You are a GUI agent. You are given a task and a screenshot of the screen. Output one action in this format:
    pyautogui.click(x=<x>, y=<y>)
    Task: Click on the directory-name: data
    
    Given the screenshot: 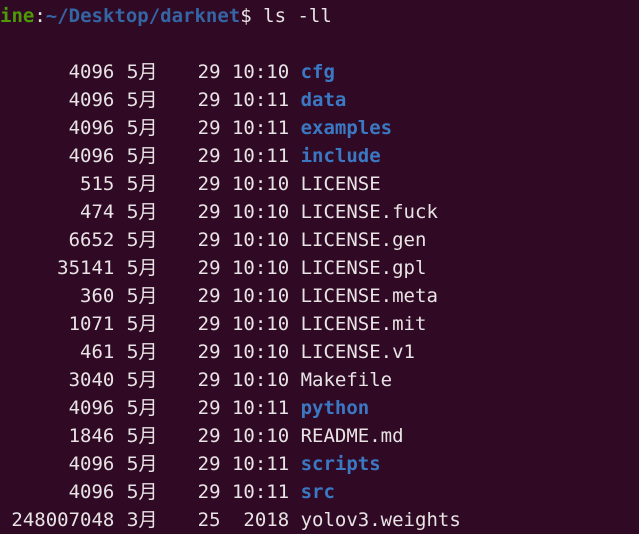 What is the action you would take?
    pyautogui.click(x=324, y=100)
    